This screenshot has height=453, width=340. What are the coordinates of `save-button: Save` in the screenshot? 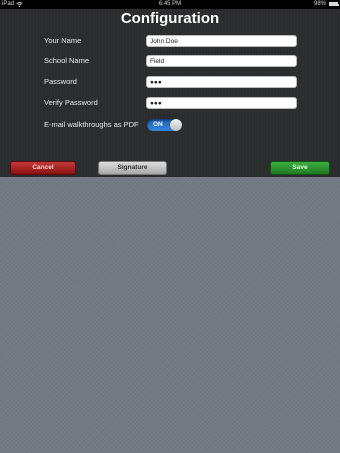 It's located at (300, 168).